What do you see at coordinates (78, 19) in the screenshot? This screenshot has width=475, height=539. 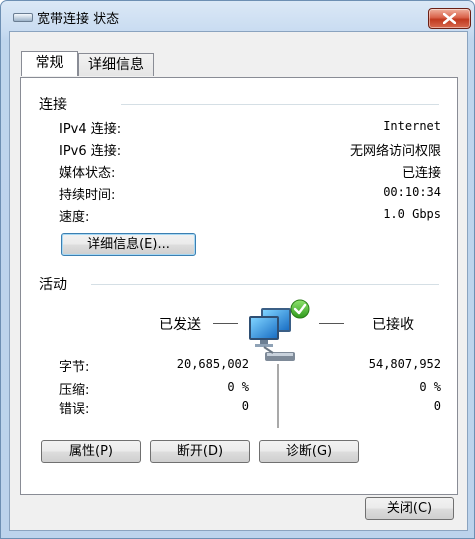 I see `window-title: 宽带连接 状态` at bounding box center [78, 19].